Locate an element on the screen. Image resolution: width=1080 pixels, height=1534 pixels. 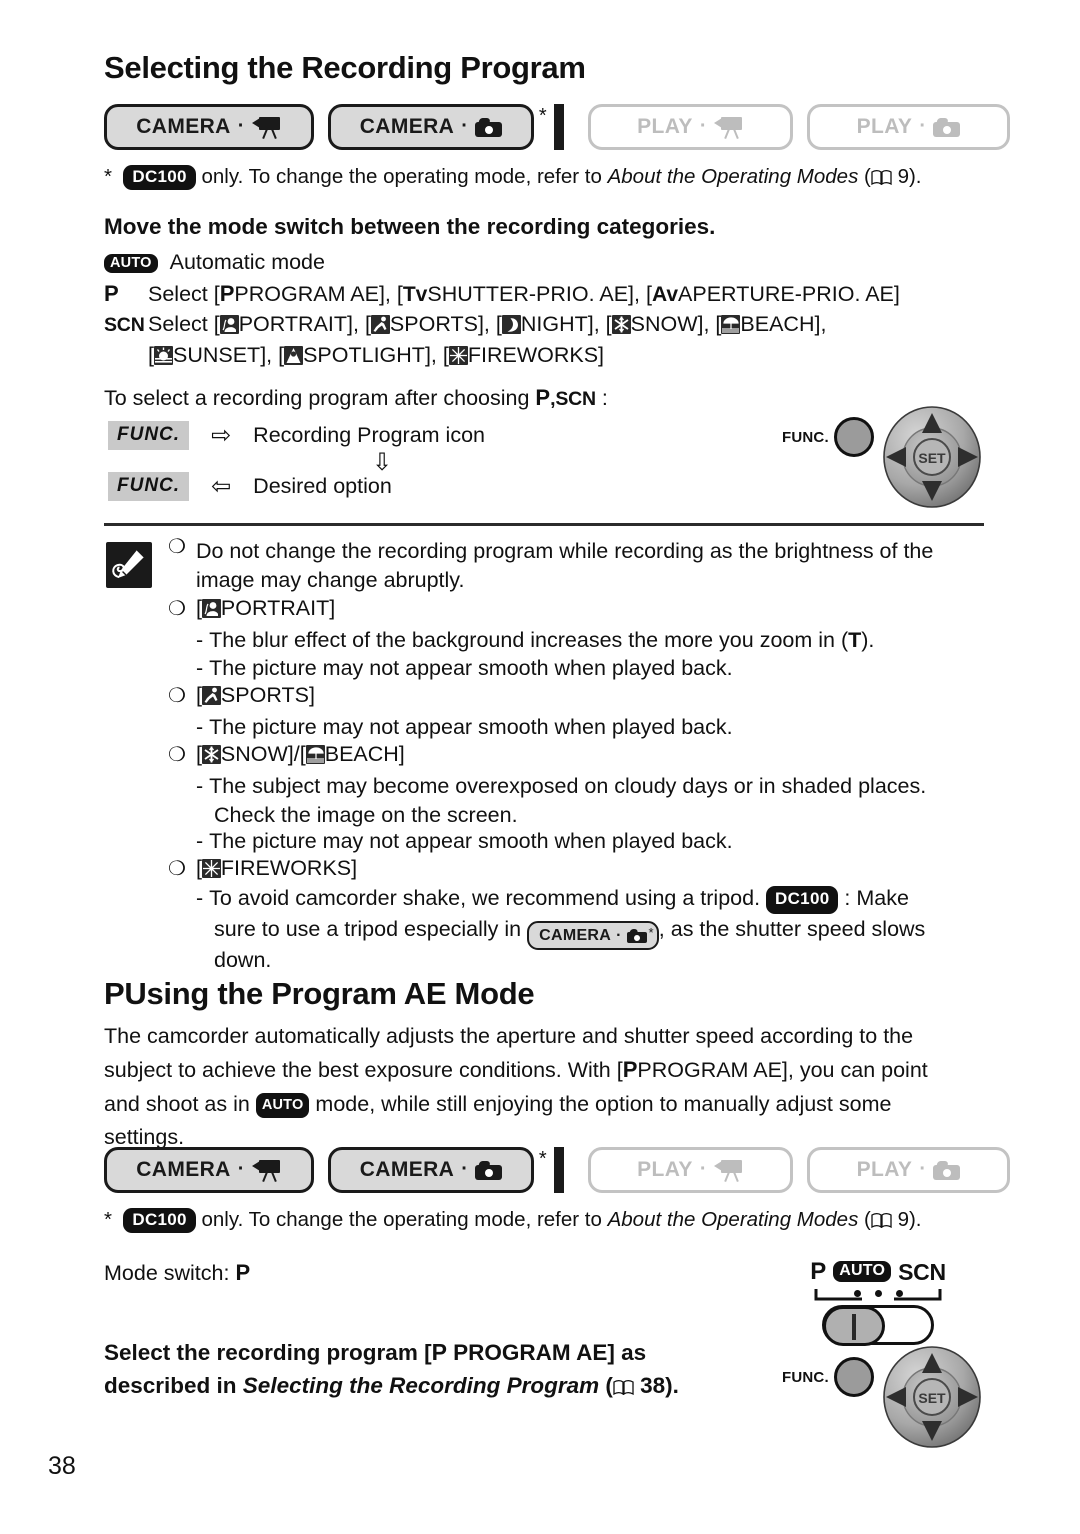
mode-switch-track is located at coordinates (878, 1325).